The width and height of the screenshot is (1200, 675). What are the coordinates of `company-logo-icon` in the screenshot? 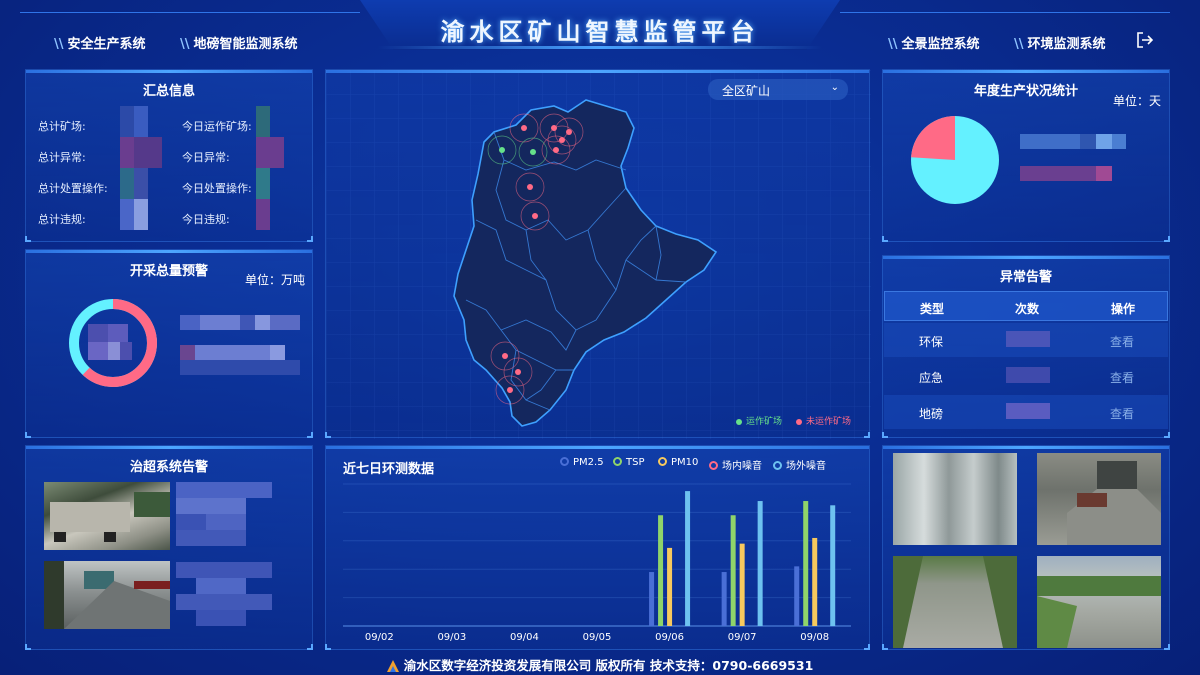 It's located at (392, 666).